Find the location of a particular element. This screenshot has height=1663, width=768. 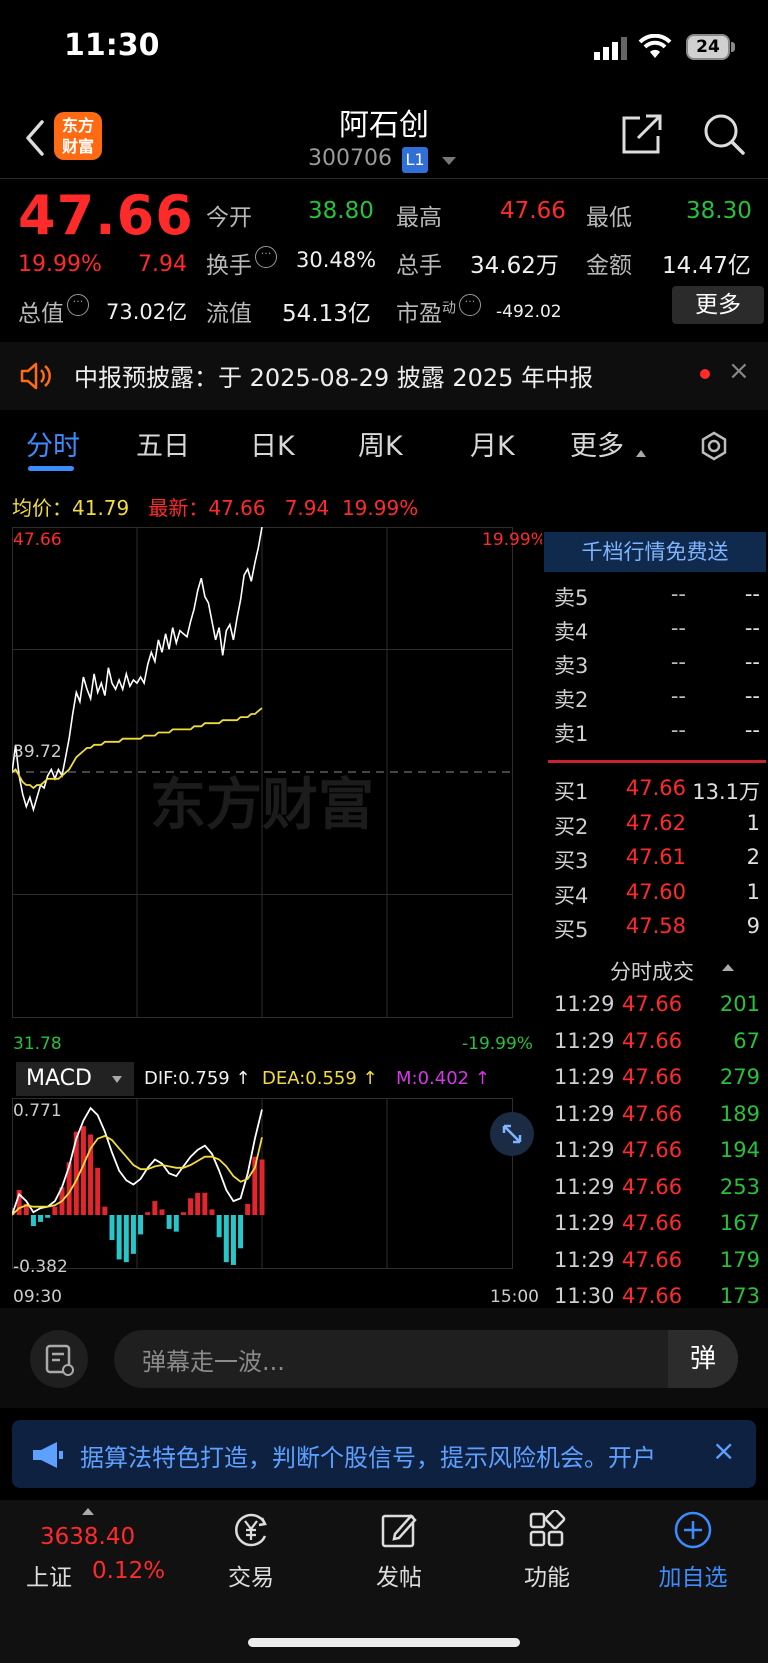

macd-caret-icon is located at coordinates (117, 1079).